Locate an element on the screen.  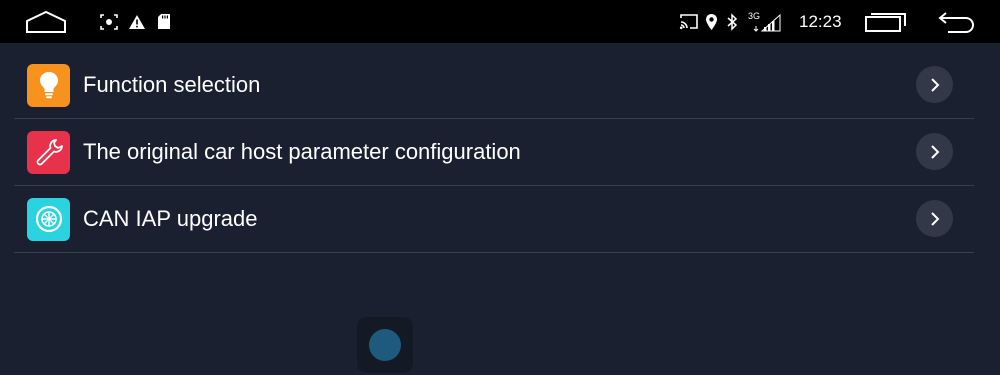
cast-indicator is located at coordinates (690, 21).